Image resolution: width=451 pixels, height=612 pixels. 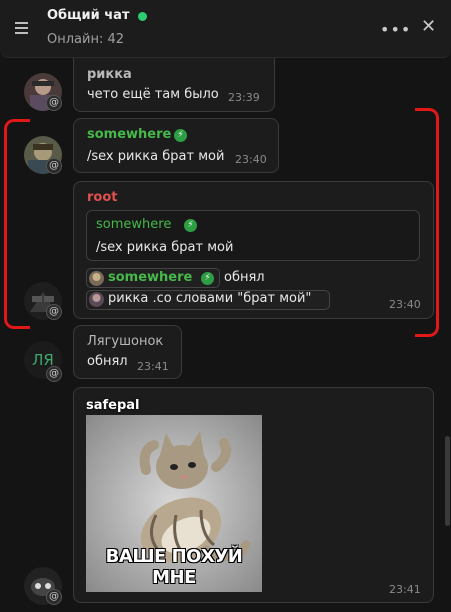 What do you see at coordinates (428, 26) in the screenshot?
I see `close-button: ✕` at bounding box center [428, 26].